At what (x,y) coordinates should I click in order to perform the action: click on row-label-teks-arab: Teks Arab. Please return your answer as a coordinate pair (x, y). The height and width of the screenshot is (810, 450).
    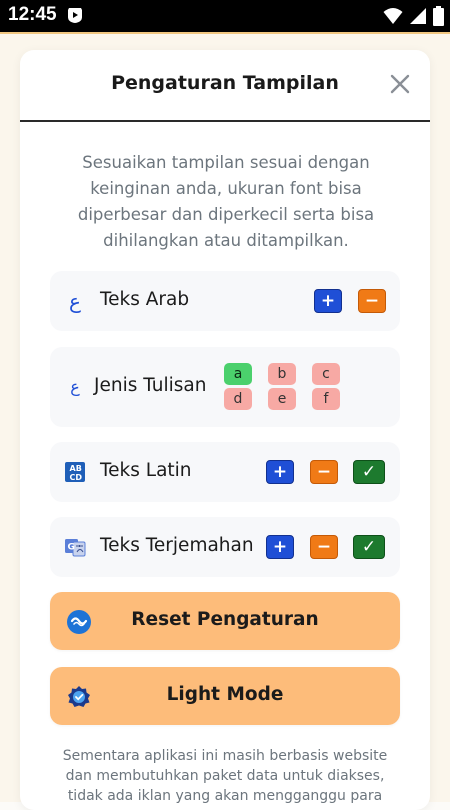
    Looking at the image, I should click on (145, 299).